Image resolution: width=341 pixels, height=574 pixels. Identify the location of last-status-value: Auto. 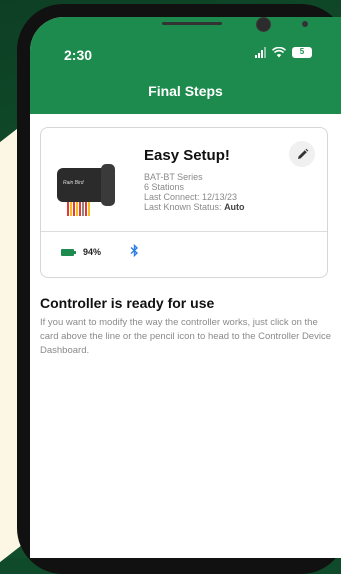
(234, 207).